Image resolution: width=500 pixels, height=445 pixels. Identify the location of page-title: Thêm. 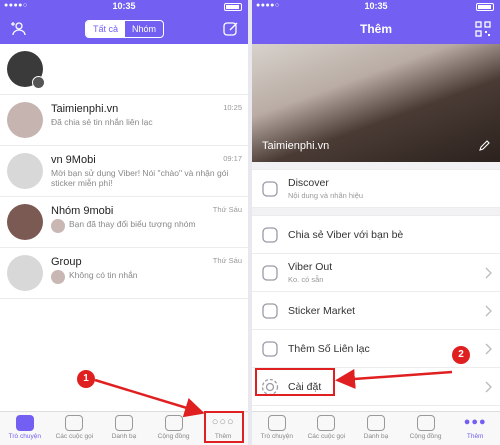
(375, 29).